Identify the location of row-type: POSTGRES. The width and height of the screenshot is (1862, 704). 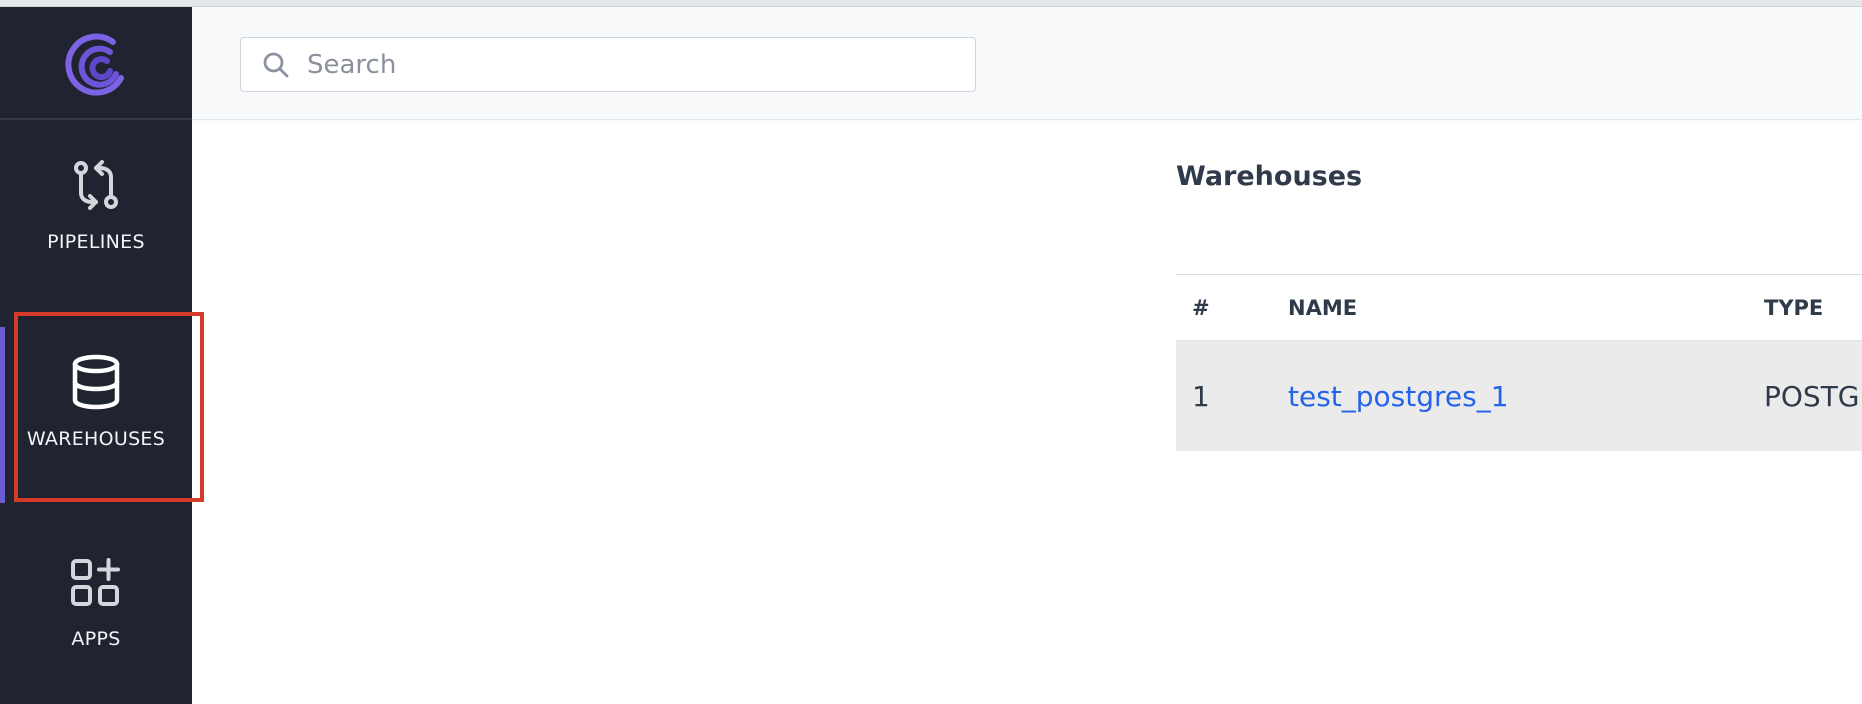
(1813, 396).